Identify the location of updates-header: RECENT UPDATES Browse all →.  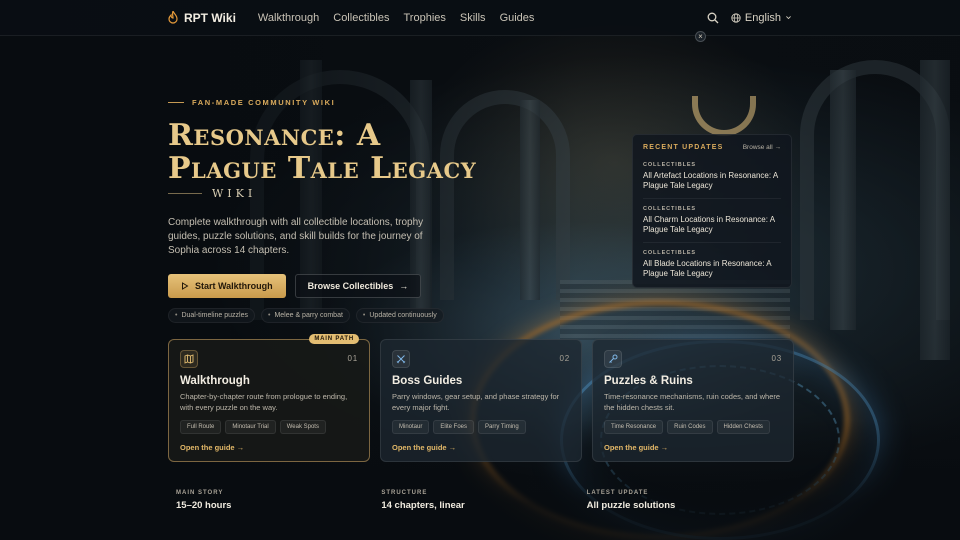
(712, 147).